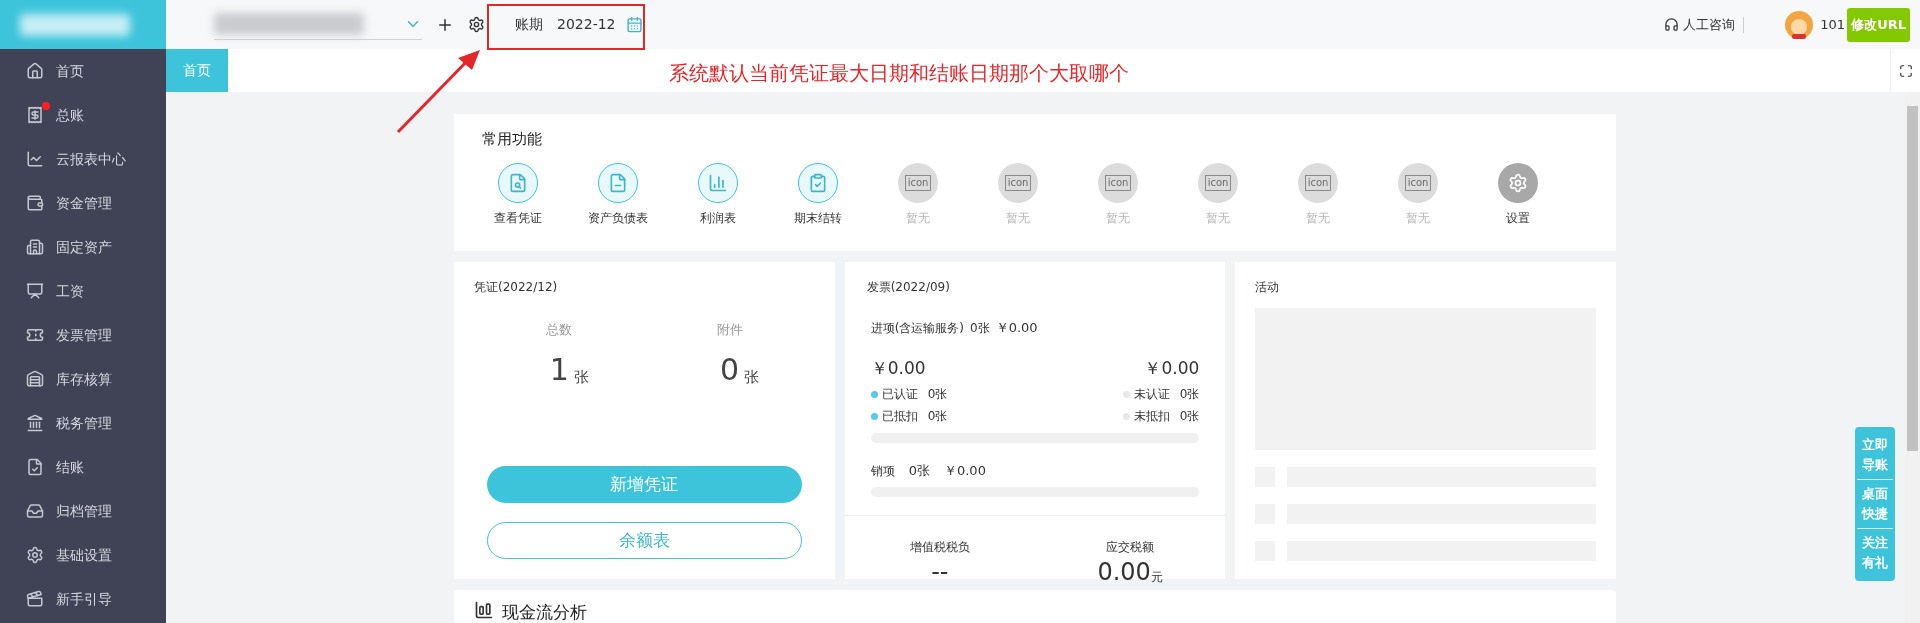 This screenshot has width=1920, height=623. I want to click on sidebar-item: 归档管理, so click(83, 511).